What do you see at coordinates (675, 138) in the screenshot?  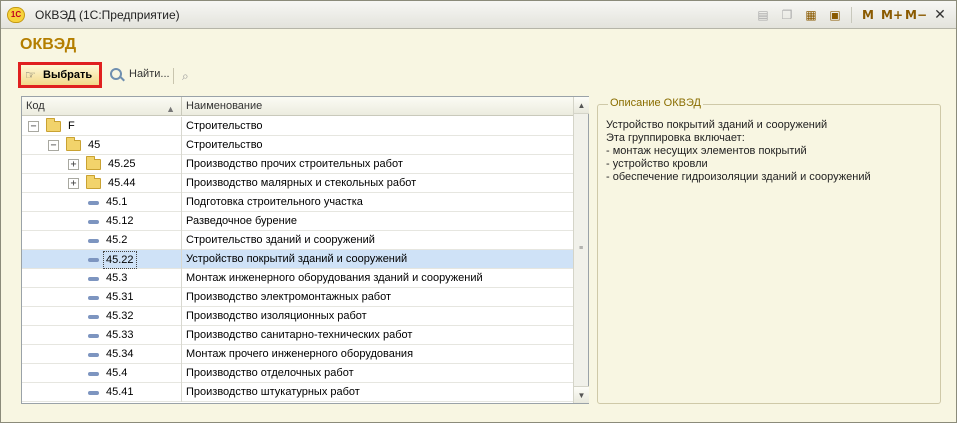 I see `description-line: Эта группировка включает:` at bounding box center [675, 138].